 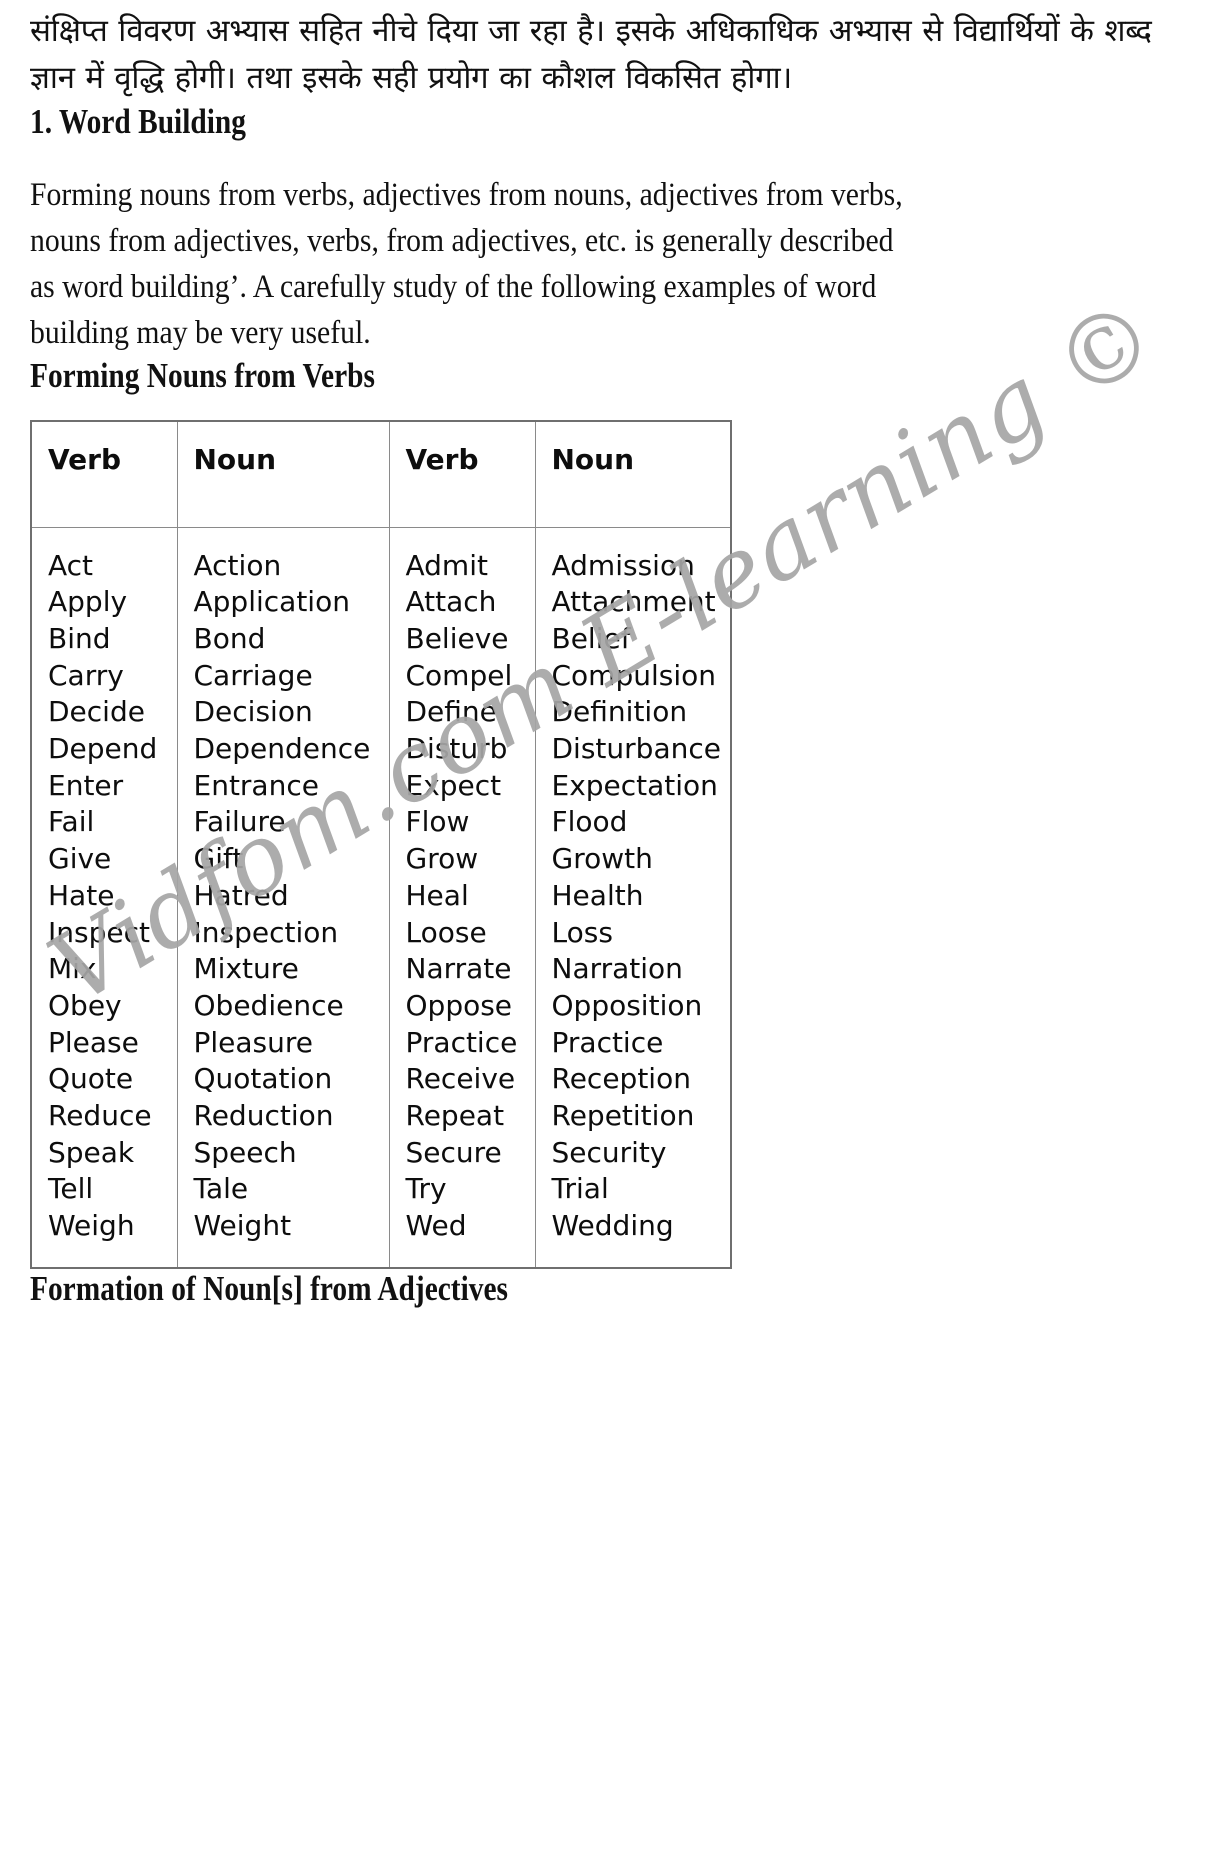 What do you see at coordinates (457, 638) in the screenshot?
I see `list-item: Believe` at bounding box center [457, 638].